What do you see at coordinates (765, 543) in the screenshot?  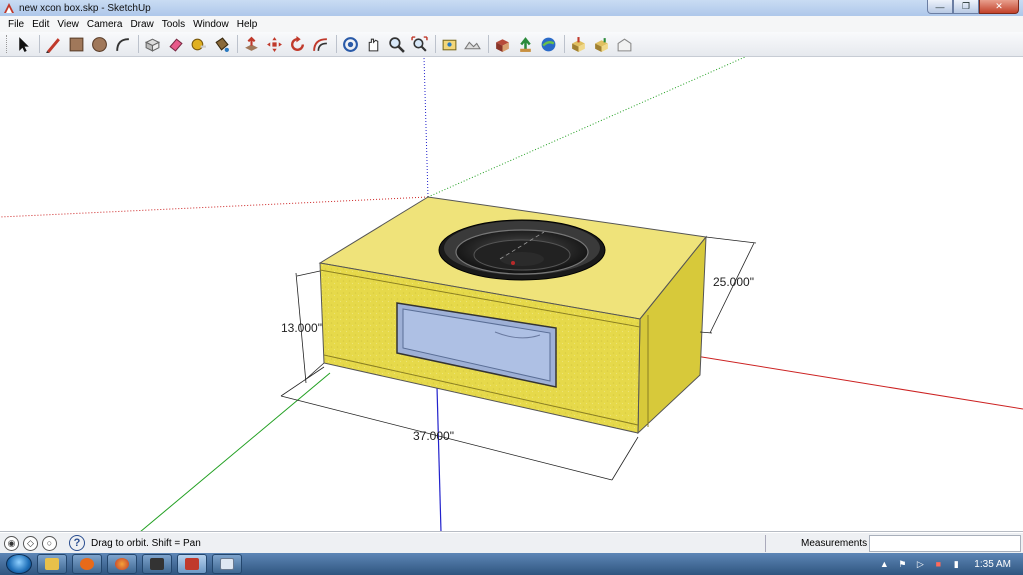 I see `status-divider` at bounding box center [765, 543].